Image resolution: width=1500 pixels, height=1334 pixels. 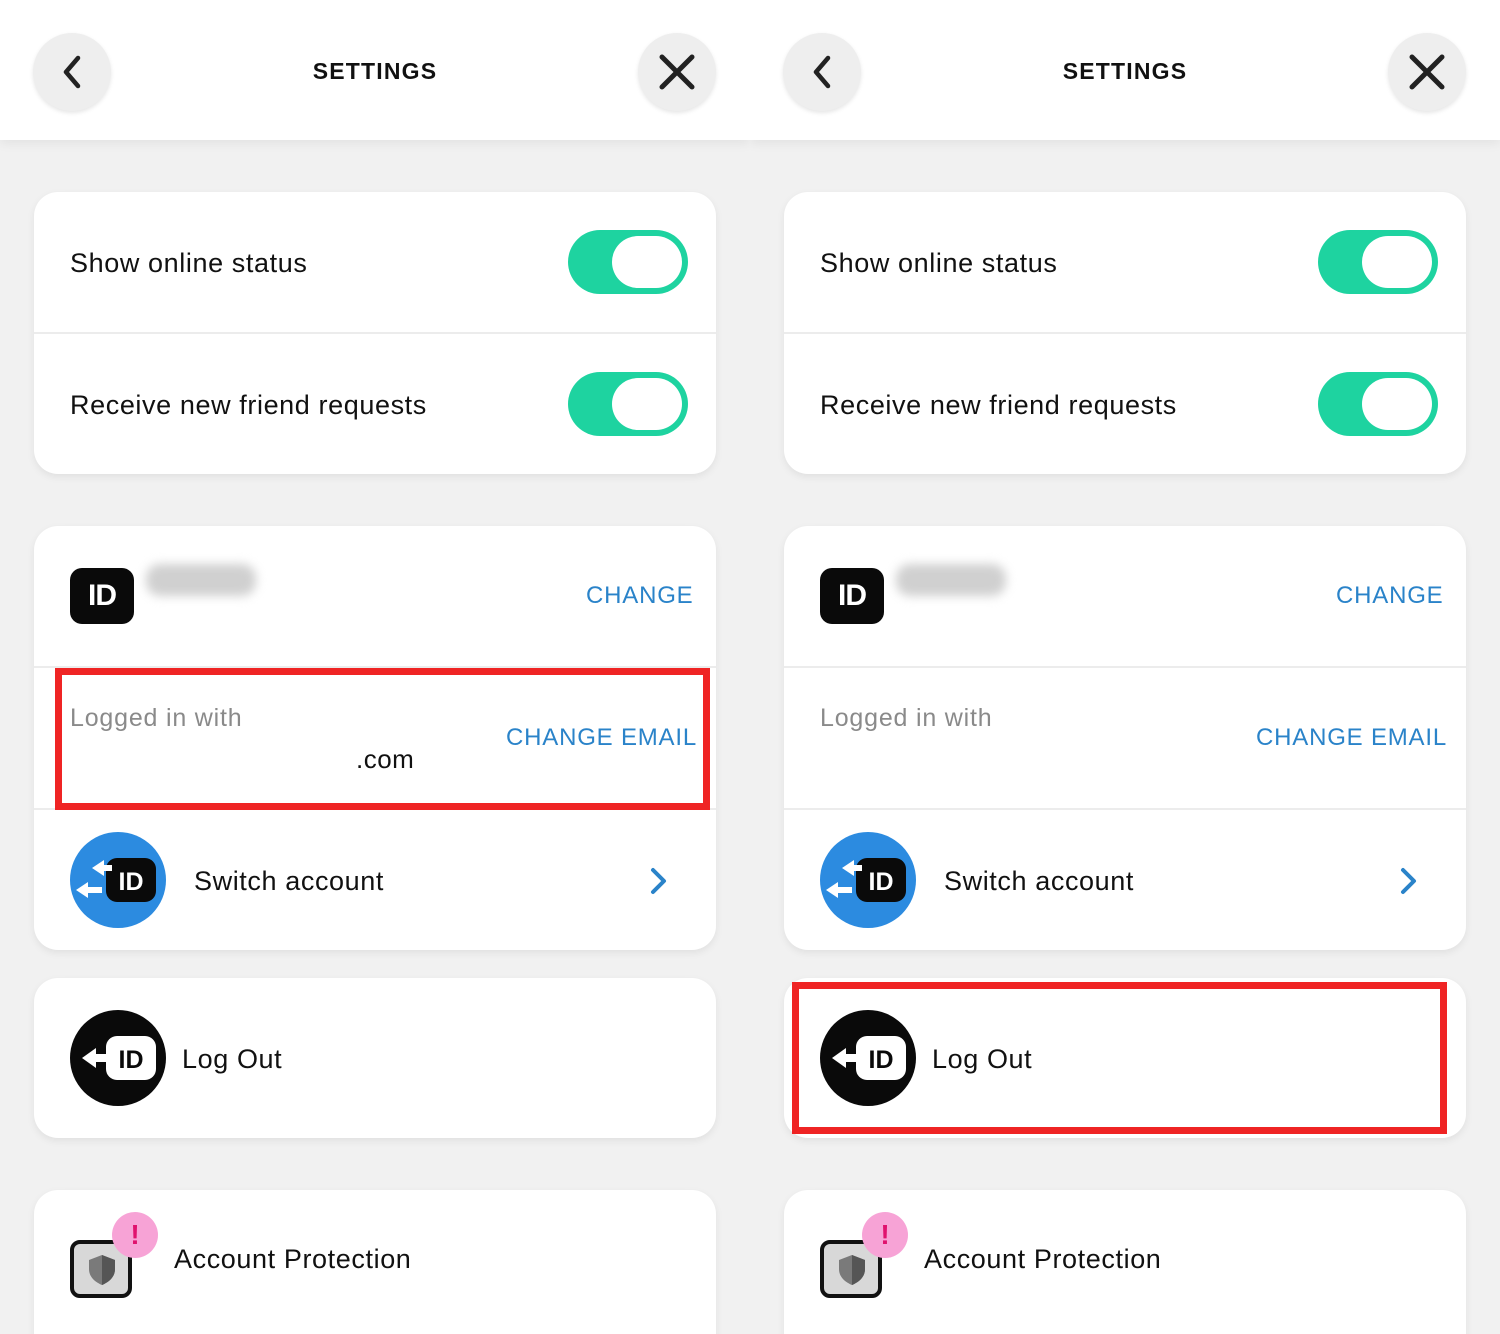 I want to click on logout-icon: ID, so click(x=118, y=1058).